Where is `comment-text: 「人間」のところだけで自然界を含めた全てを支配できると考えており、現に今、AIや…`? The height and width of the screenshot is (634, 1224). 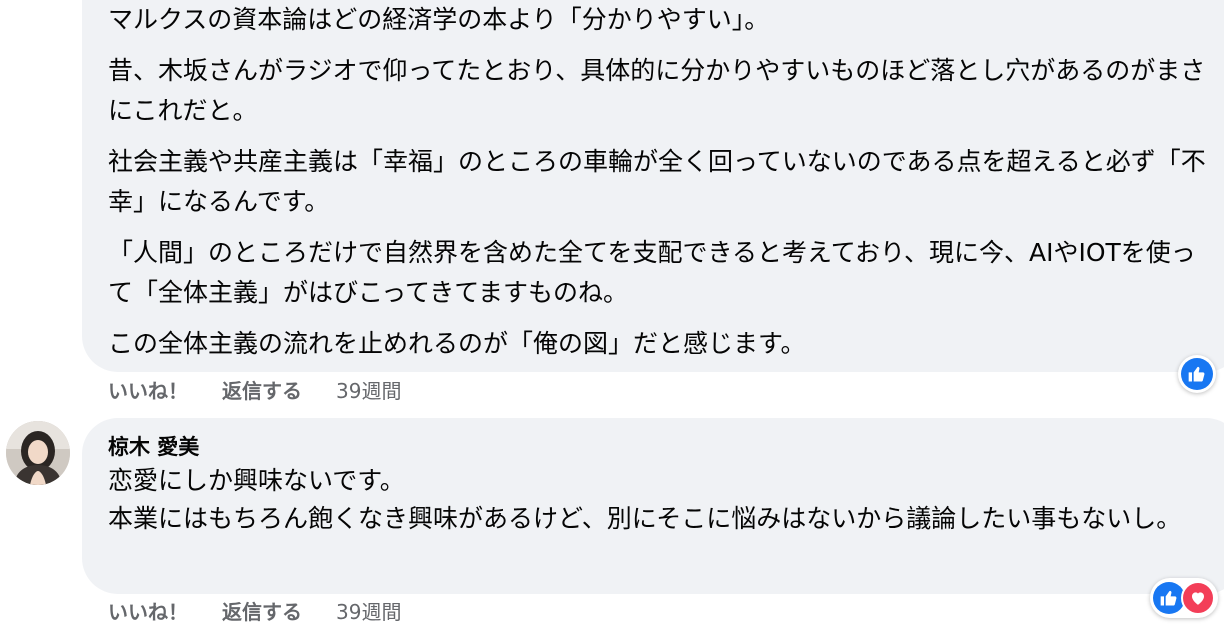 comment-text: 「人間」のところだけで自然界を含めた全てを支配できると考えており、現に今、AIや… is located at coordinates (652, 272).